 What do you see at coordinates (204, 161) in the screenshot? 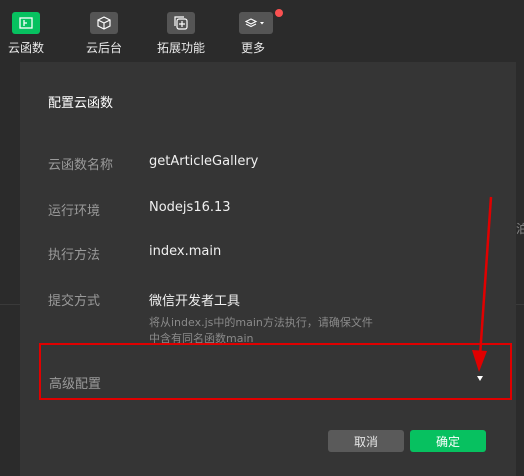
I see `function-name-value: getArticleGallery` at bounding box center [204, 161].